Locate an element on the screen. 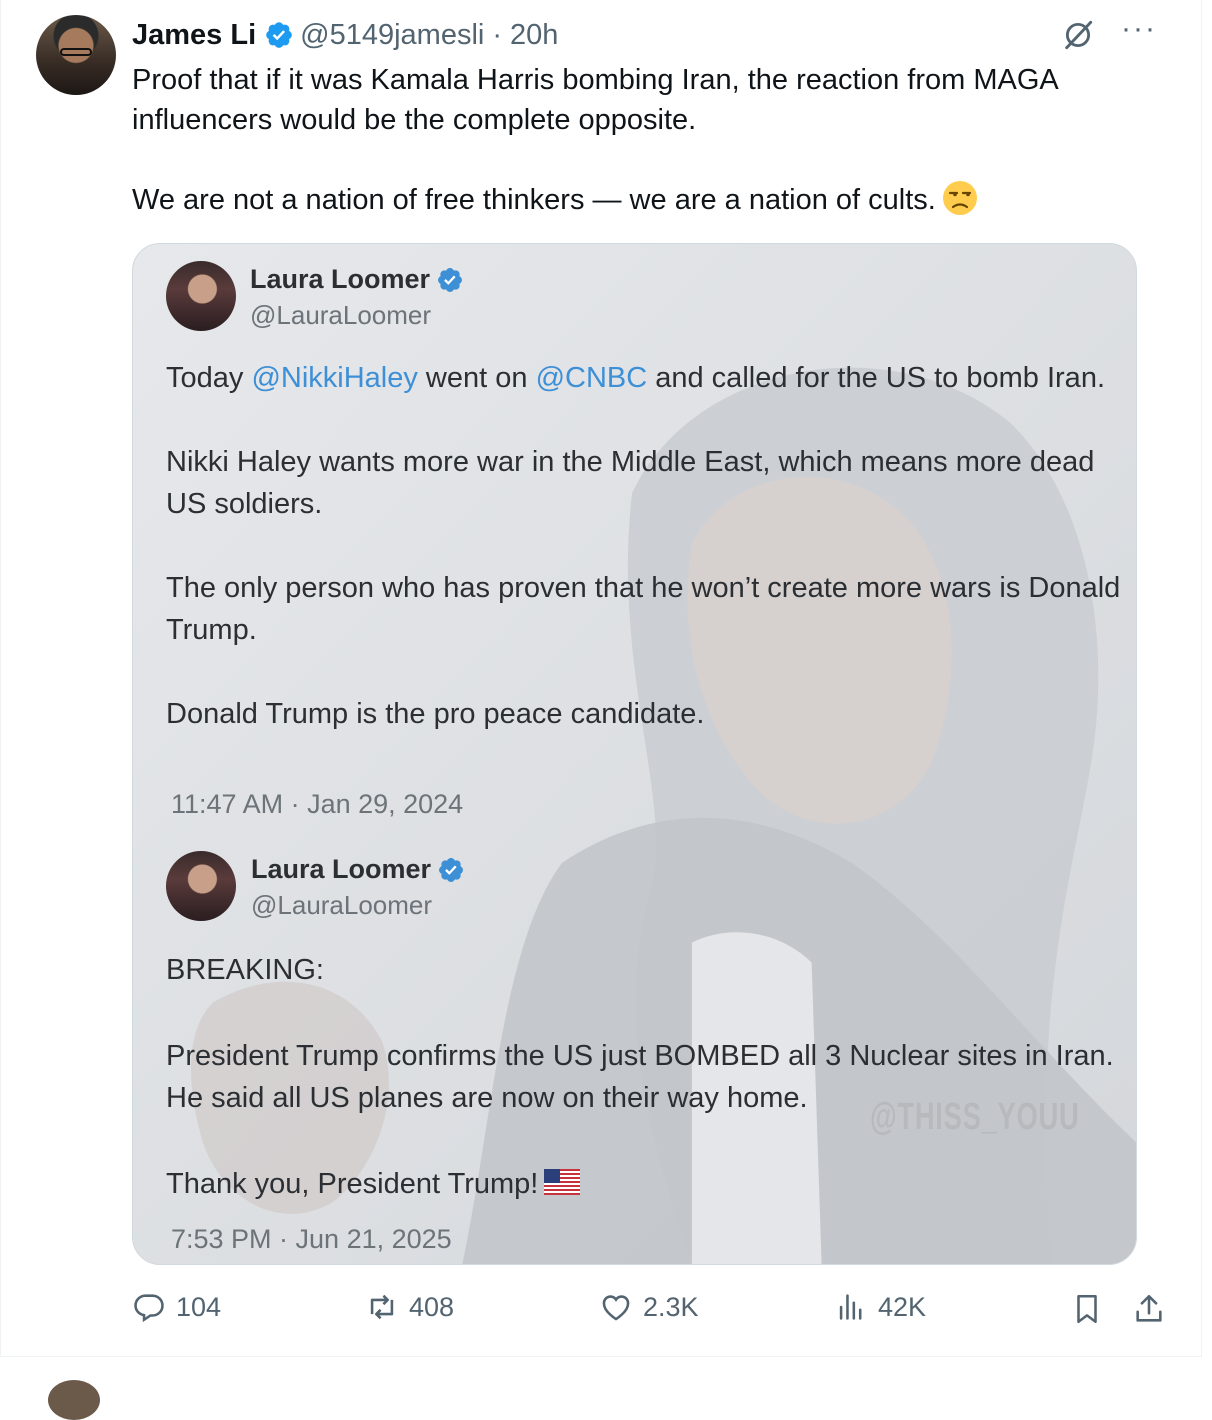 The height and width of the screenshot is (1420, 1212). repost-icon is located at coordinates (382, 1307).